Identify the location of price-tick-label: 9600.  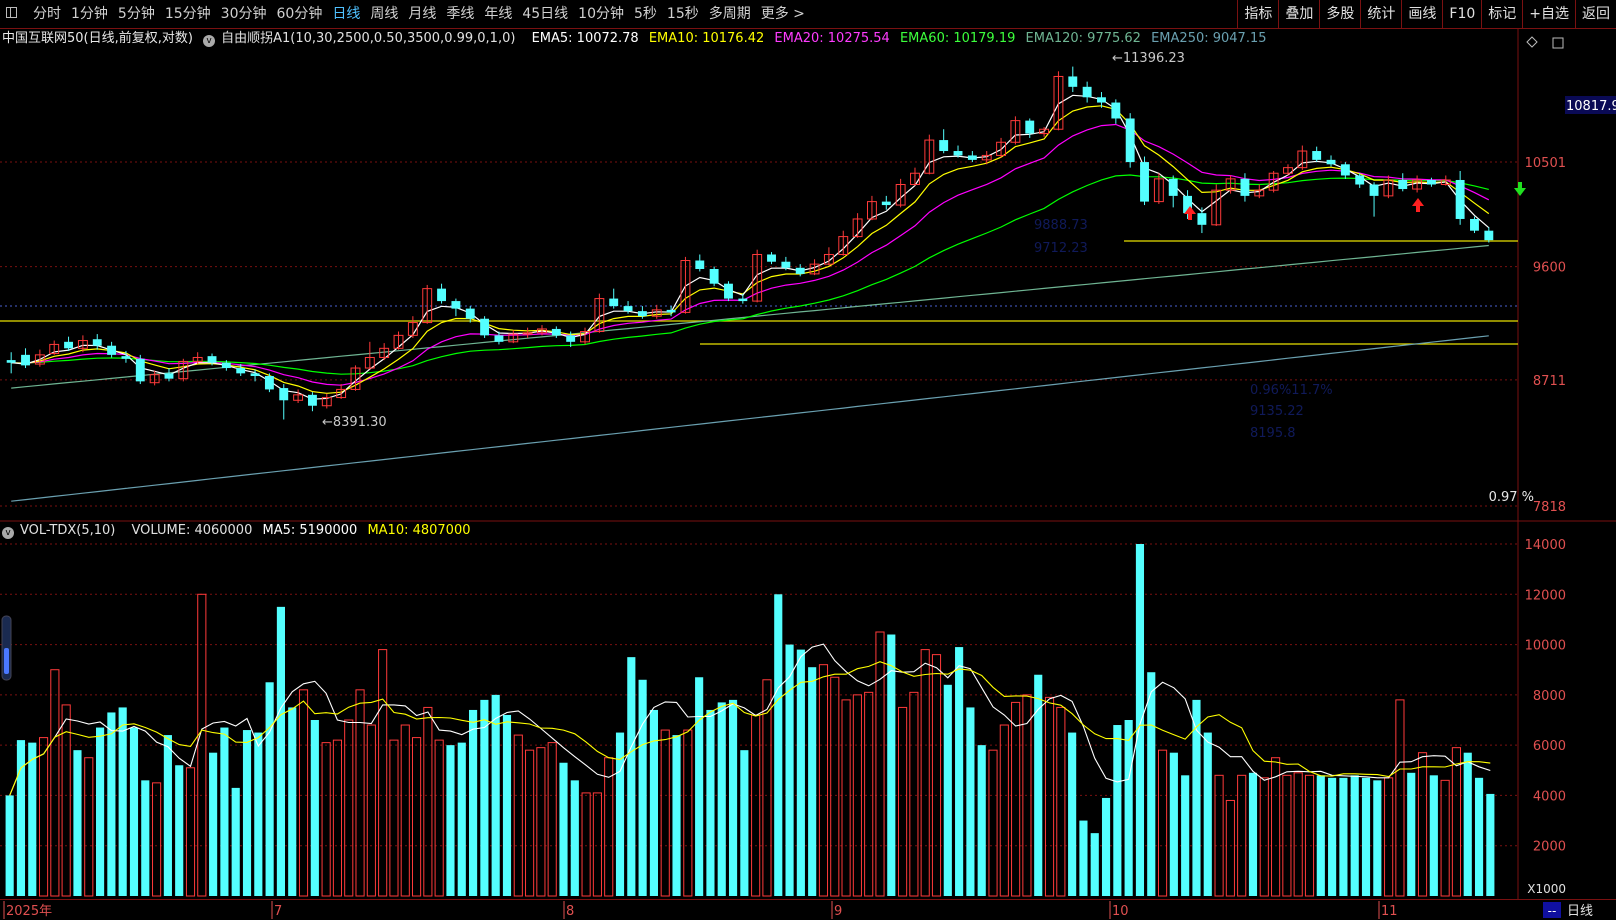
(1549, 268).